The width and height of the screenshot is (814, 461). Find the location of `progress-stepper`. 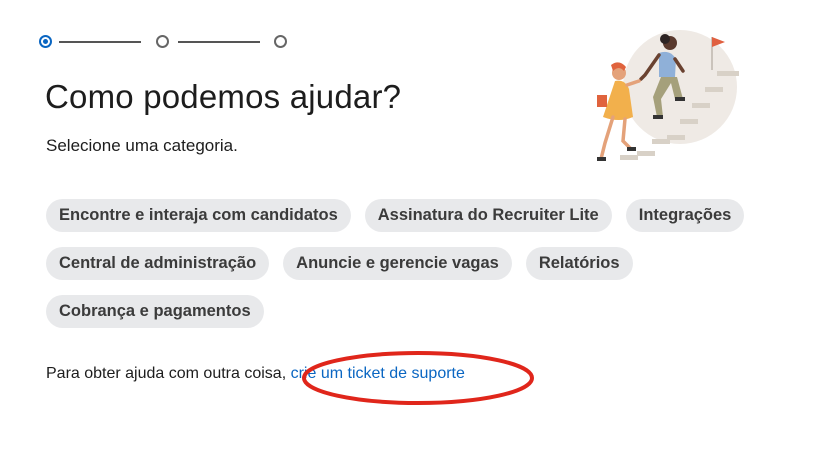

progress-stepper is located at coordinates (169, 42).